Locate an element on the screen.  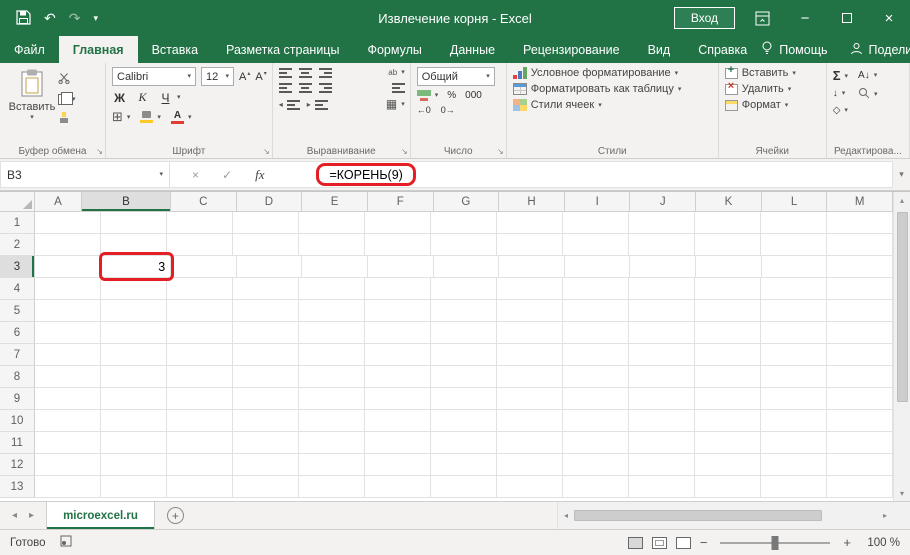
zoom-out-button: − is located at coordinates (704, 542).